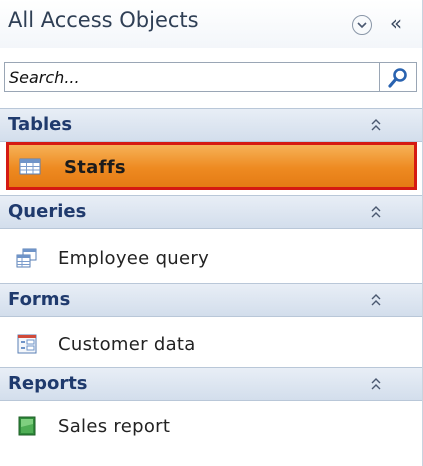 The width and height of the screenshot is (423, 466). Describe the element at coordinates (40, 124) in the screenshot. I see `group-label: Tables` at that location.